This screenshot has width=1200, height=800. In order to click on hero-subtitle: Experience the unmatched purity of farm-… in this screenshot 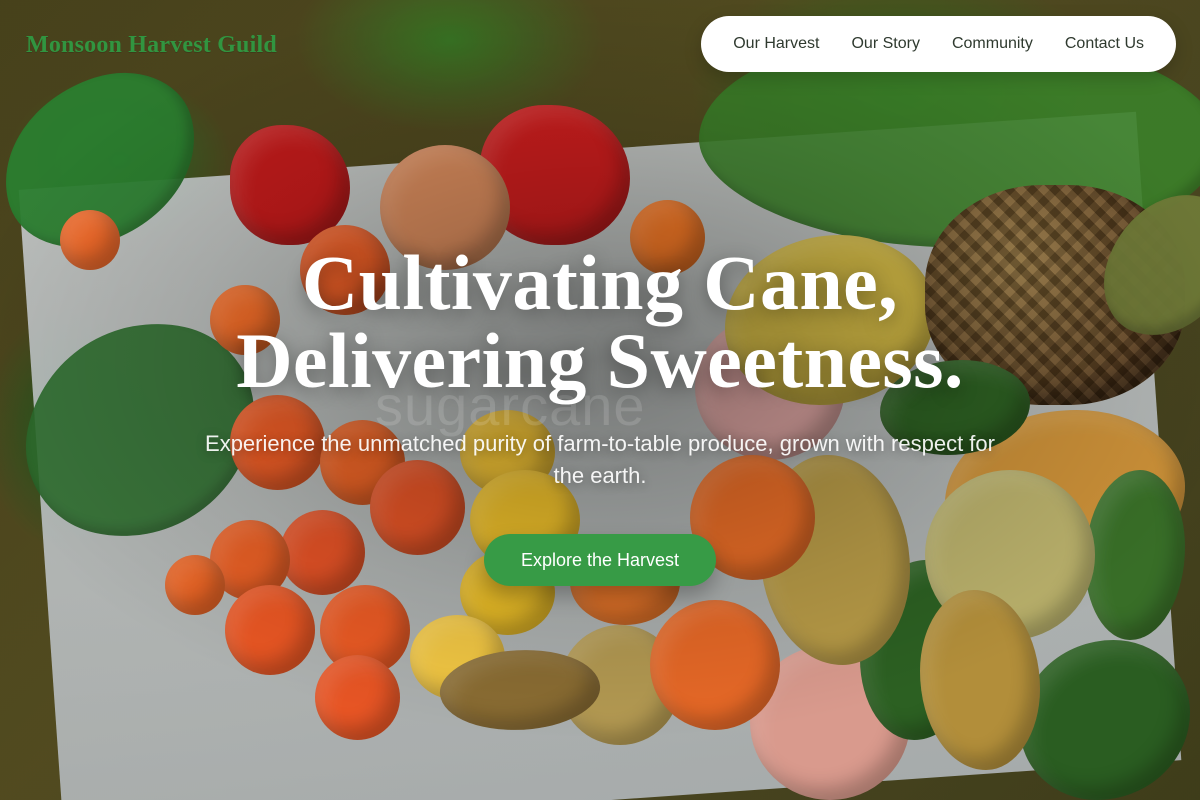, I will do `click(600, 459)`.